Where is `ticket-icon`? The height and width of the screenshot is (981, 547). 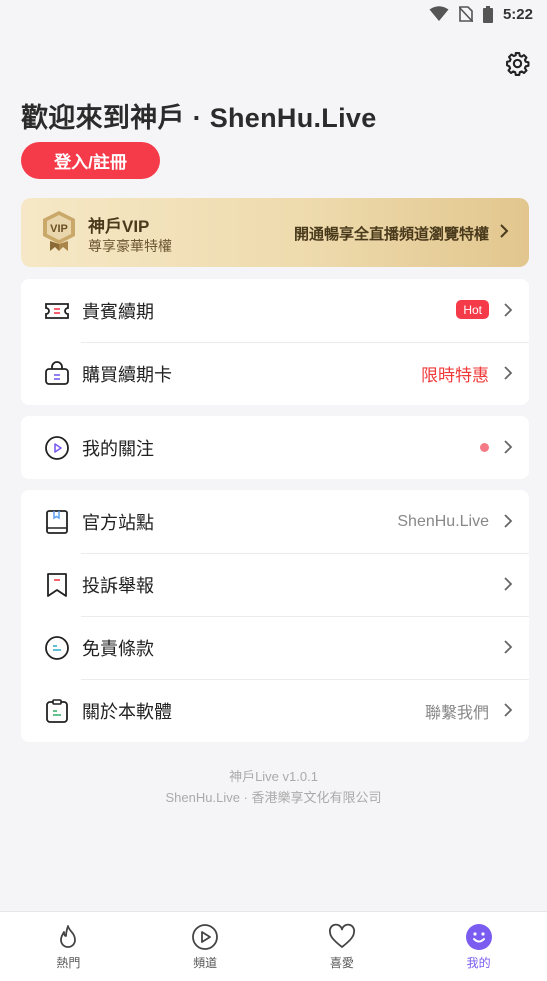
ticket-icon is located at coordinates (57, 311).